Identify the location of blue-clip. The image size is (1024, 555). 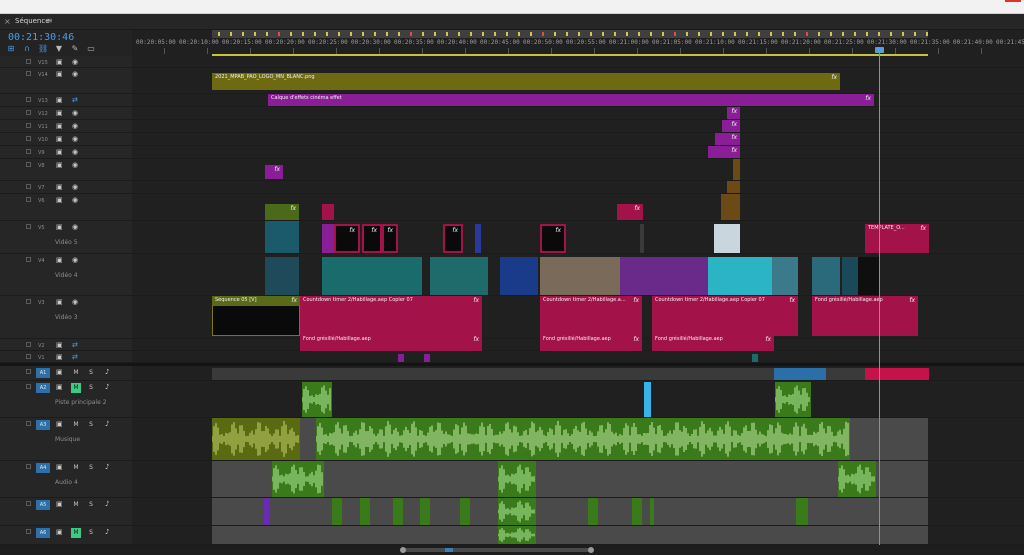
(519, 276).